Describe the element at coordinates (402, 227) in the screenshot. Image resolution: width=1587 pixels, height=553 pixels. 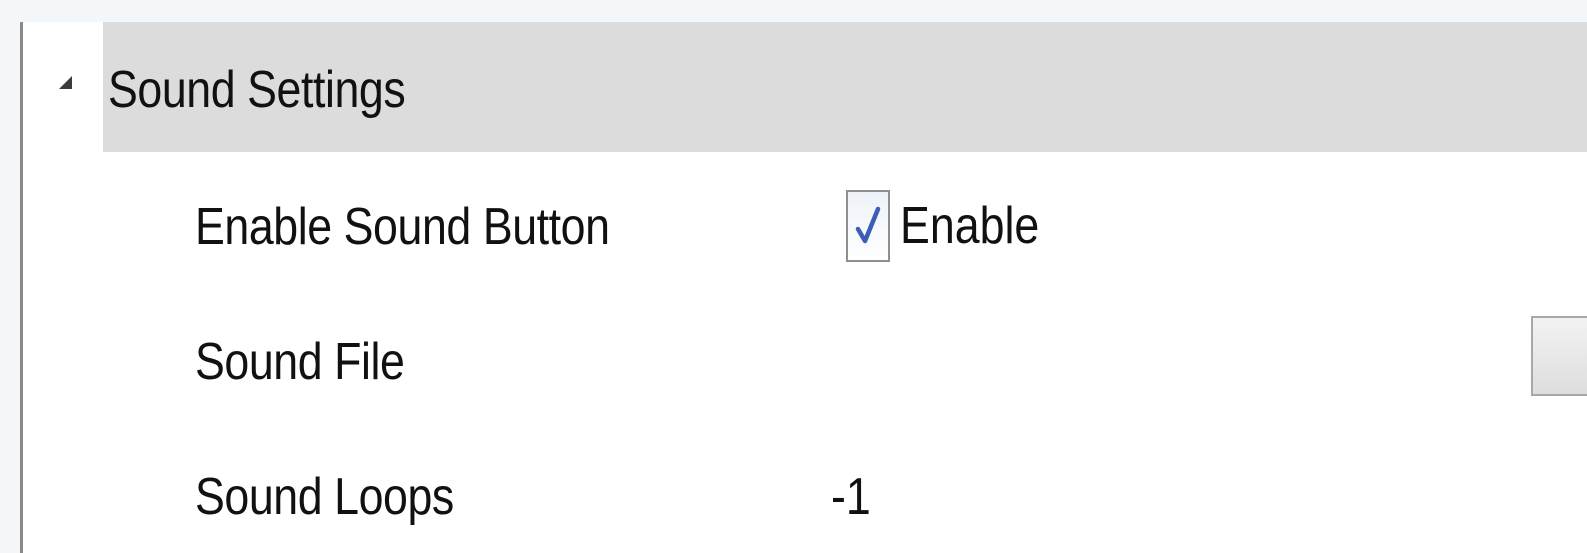
I see `property-label-enable-sound-button: Enable Sound Button` at that location.